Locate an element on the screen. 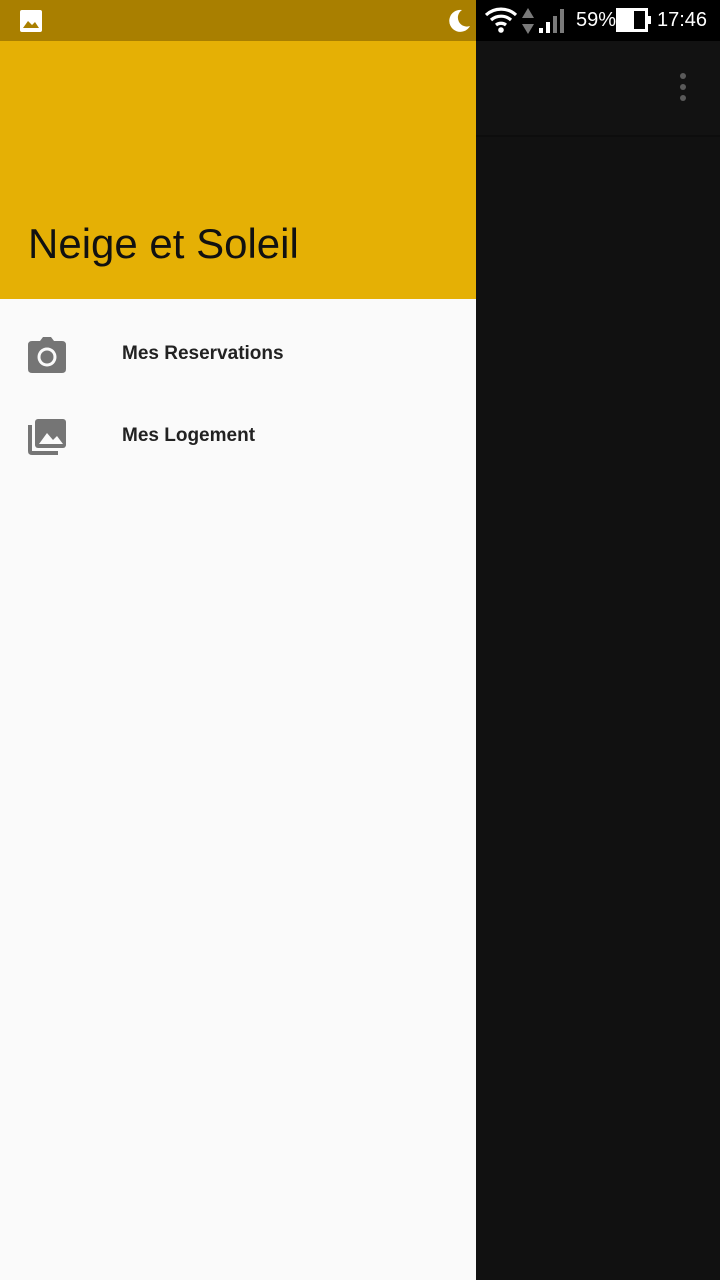 The image size is (720, 1280). battery-icon is located at coordinates (633, 20).